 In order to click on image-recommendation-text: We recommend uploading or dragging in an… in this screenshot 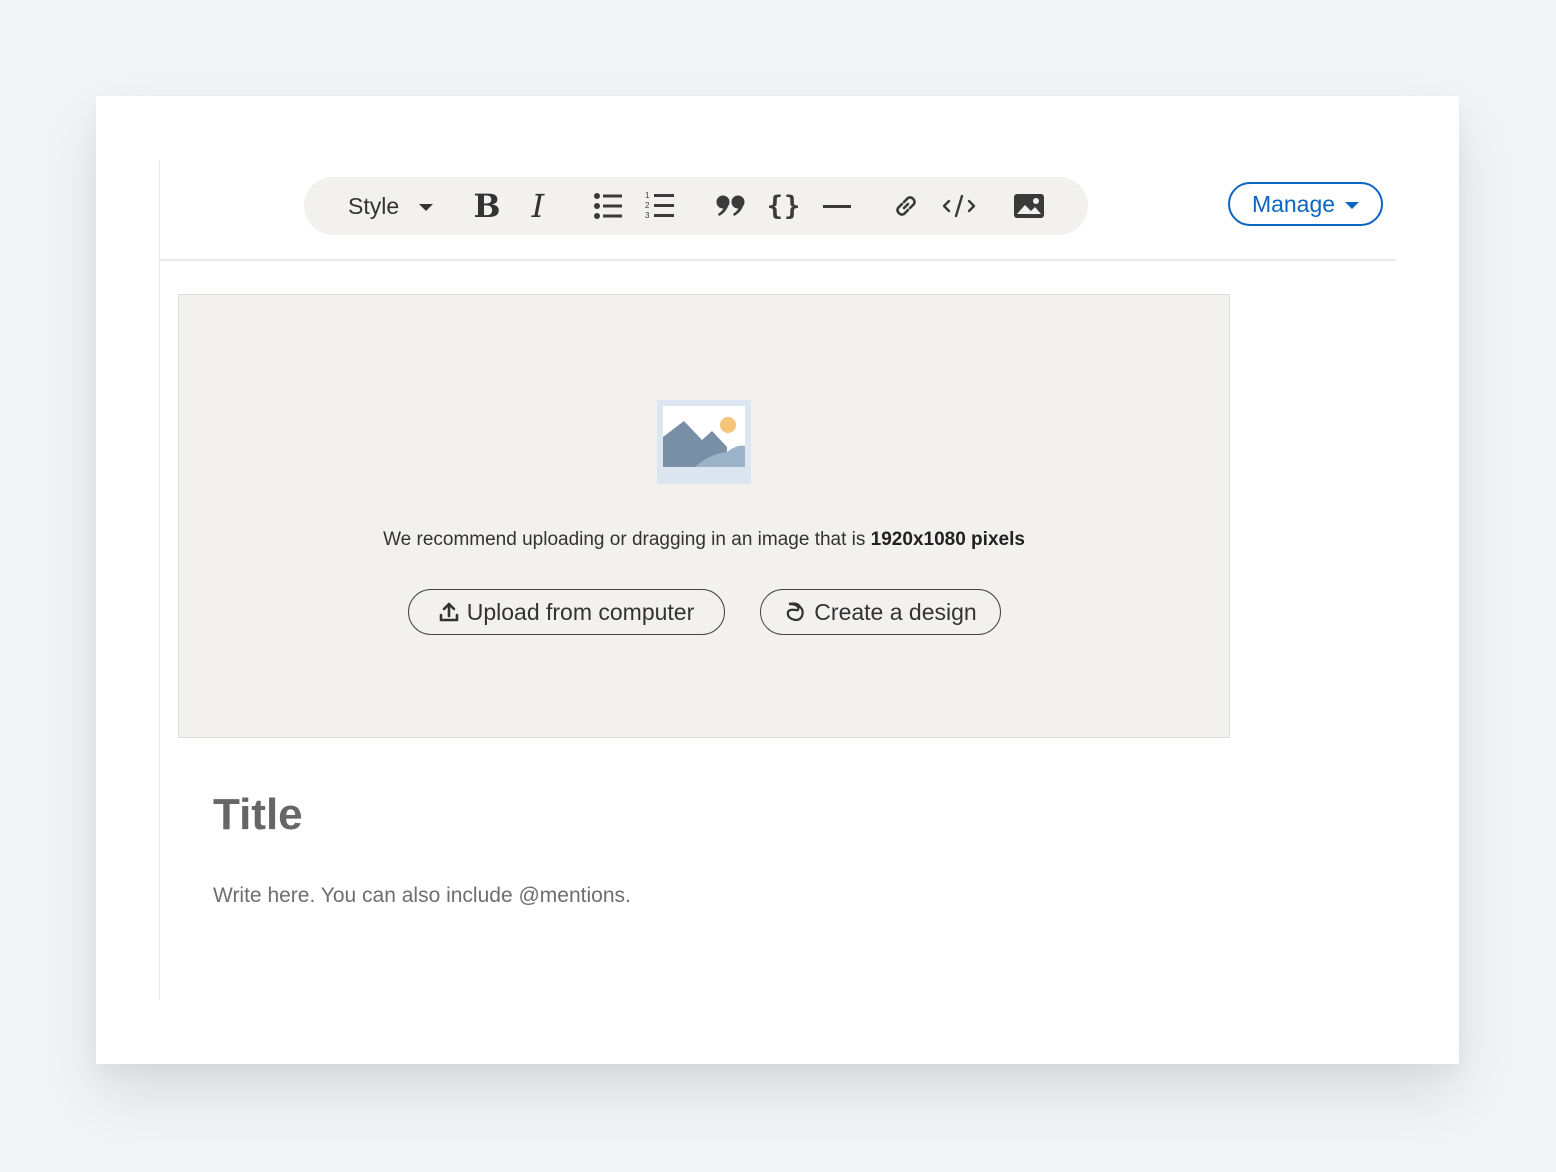, I will do `click(704, 540)`.